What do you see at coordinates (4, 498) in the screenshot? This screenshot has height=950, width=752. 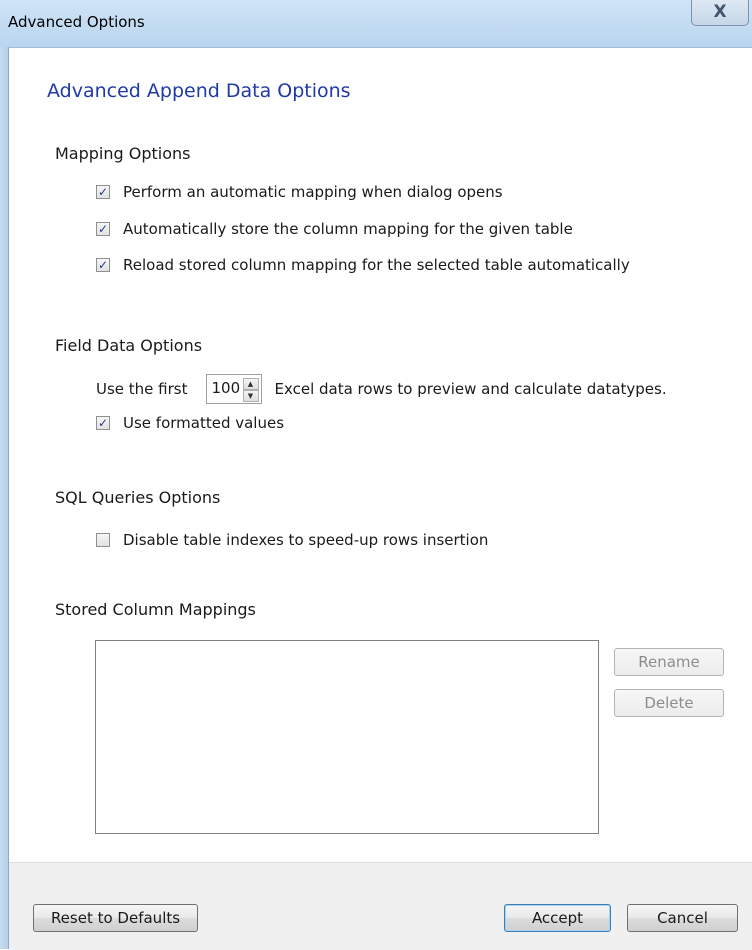 I see `window-frame-left` at bounding box center [4, 498].